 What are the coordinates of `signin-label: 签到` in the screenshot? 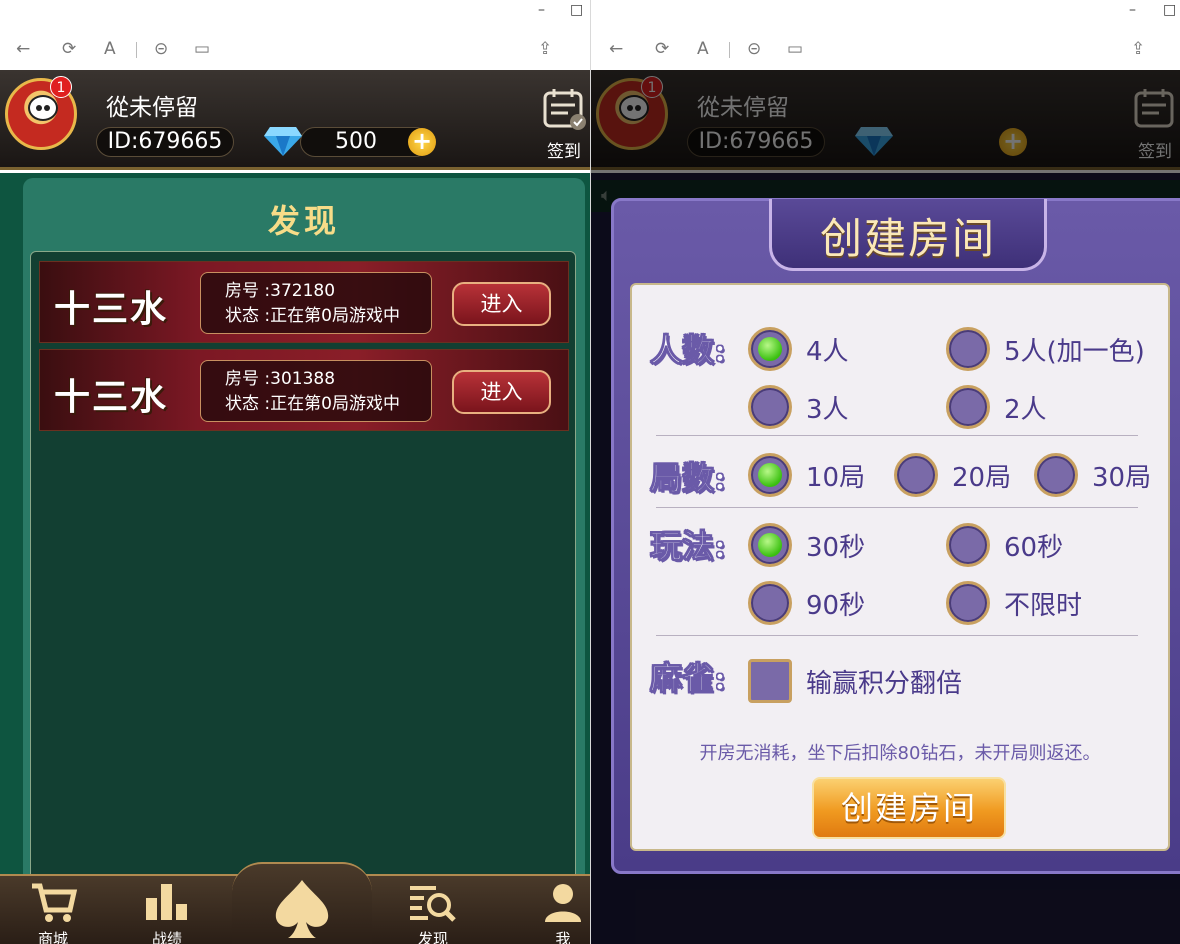 It's located at (564, 152).